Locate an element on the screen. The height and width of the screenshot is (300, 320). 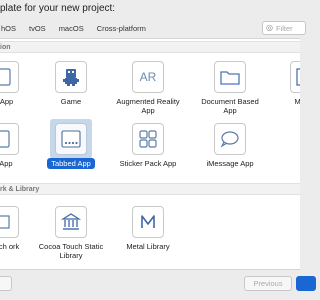
dialog-title: plate for your new project: is located at coordinates (58, 8).